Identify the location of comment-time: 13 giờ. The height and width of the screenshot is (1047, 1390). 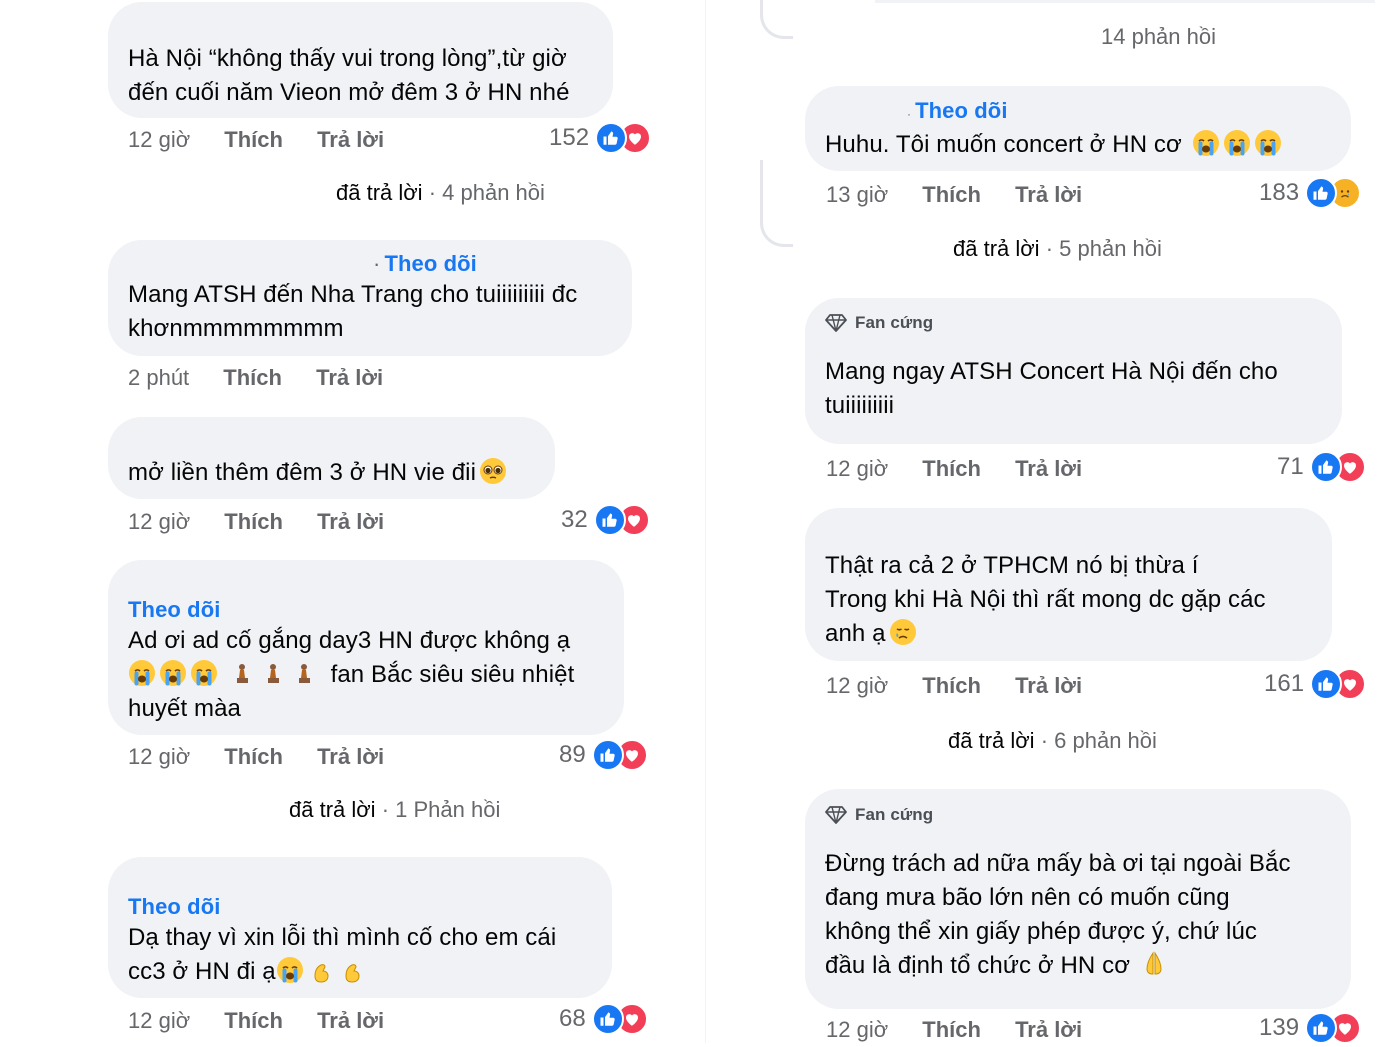
(857, 195).